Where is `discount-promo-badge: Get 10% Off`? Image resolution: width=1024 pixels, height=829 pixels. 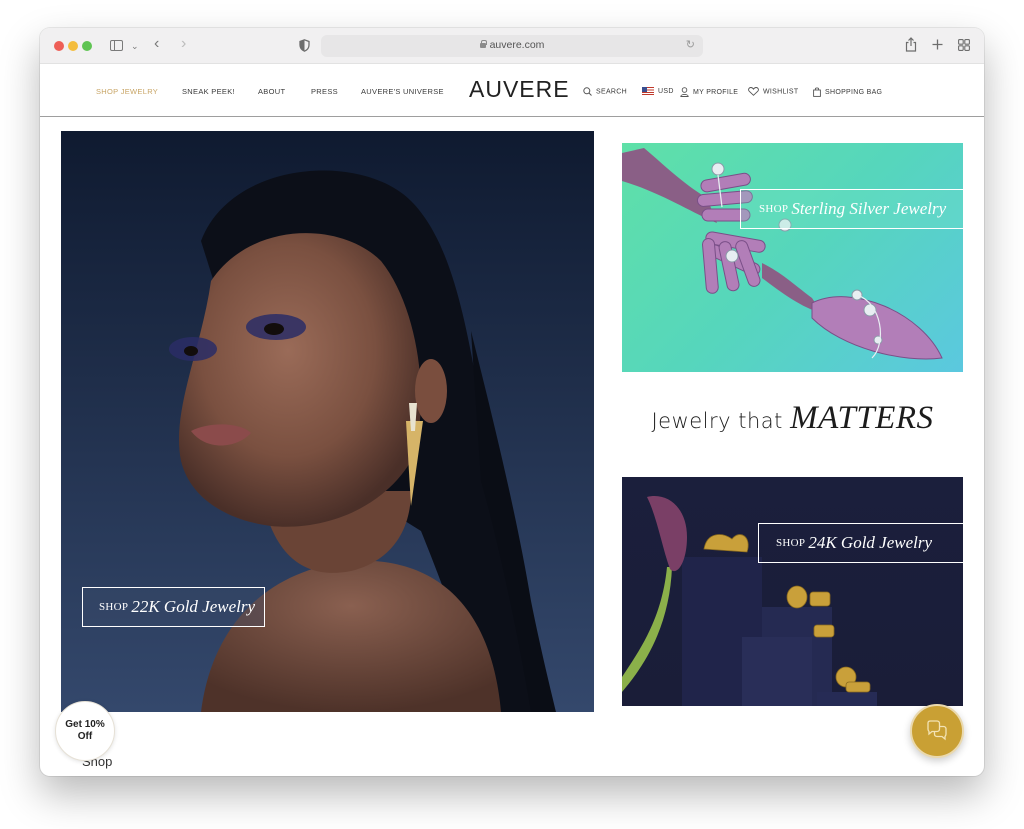 discount-promo-badge: Get 10% Off is located at coordinates (85, 731).